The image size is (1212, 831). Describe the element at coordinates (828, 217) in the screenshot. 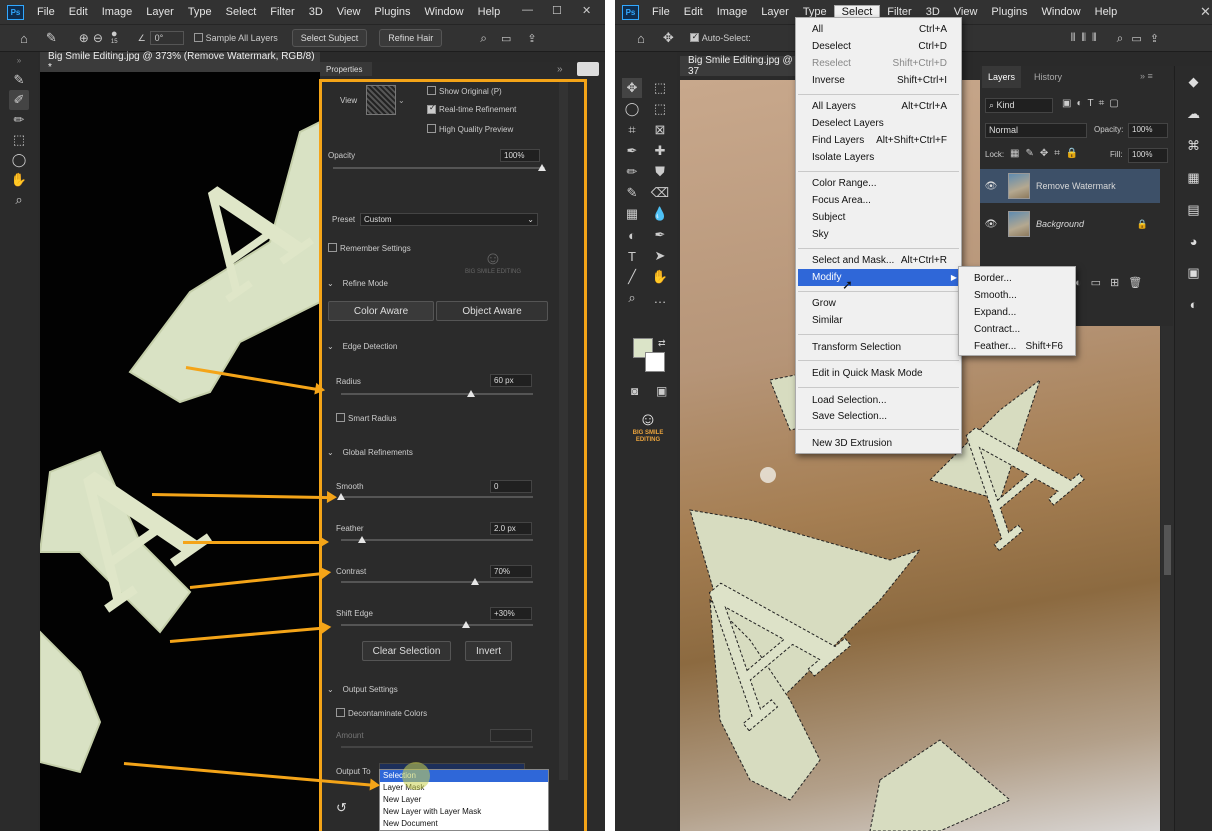

I see `menu-item-subject: Subject` at that location.